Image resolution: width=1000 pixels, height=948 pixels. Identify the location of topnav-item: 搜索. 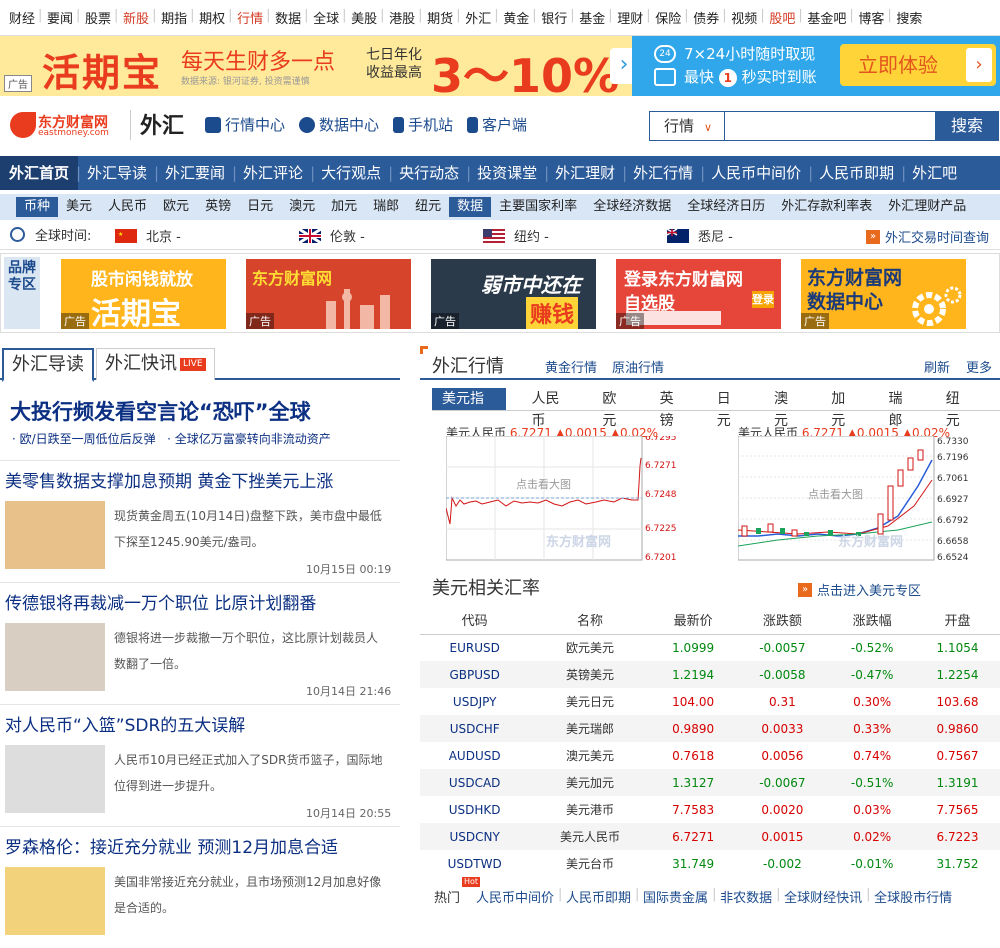
(907, 17).